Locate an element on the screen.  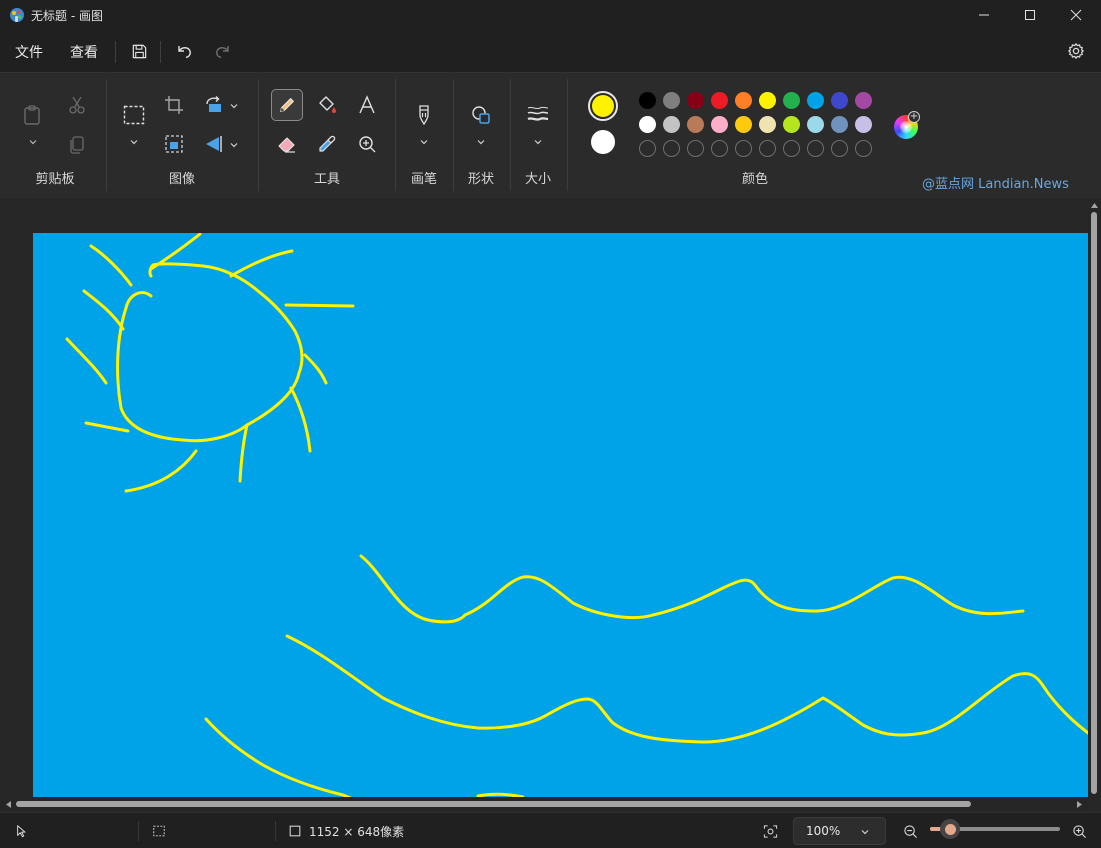
colors-group-label: 颜色 is located at coordinates (755, 179).